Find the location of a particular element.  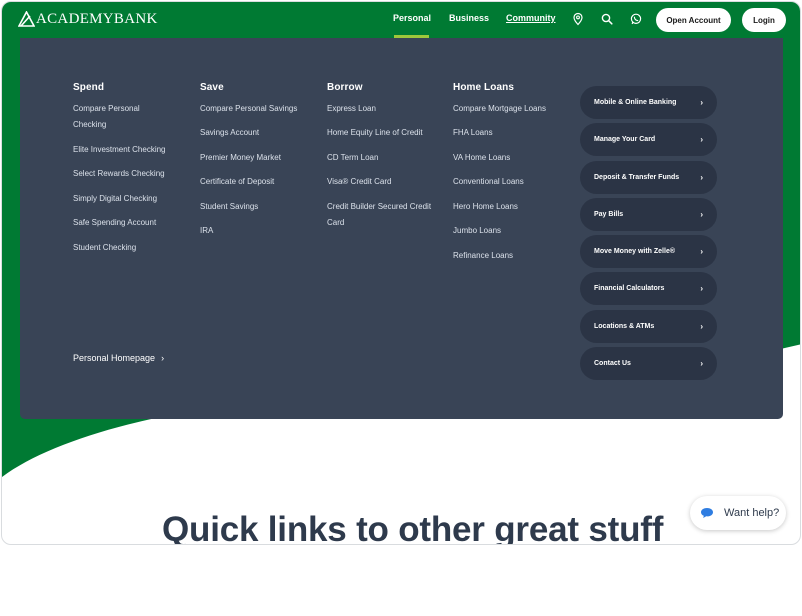

academy-bank-logo: ACADEMYBANK is located at coordinates (88, 19).